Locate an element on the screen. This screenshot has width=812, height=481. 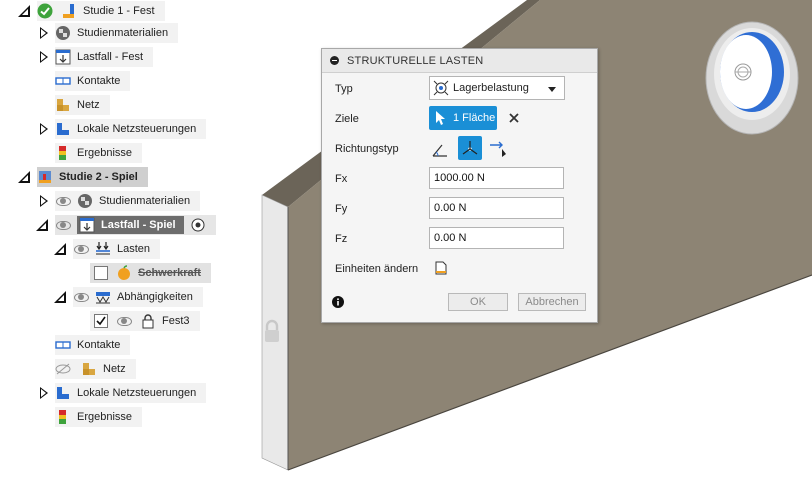
study-2-node: Studie 2 - Spiel is located at coordinates (92, 177).